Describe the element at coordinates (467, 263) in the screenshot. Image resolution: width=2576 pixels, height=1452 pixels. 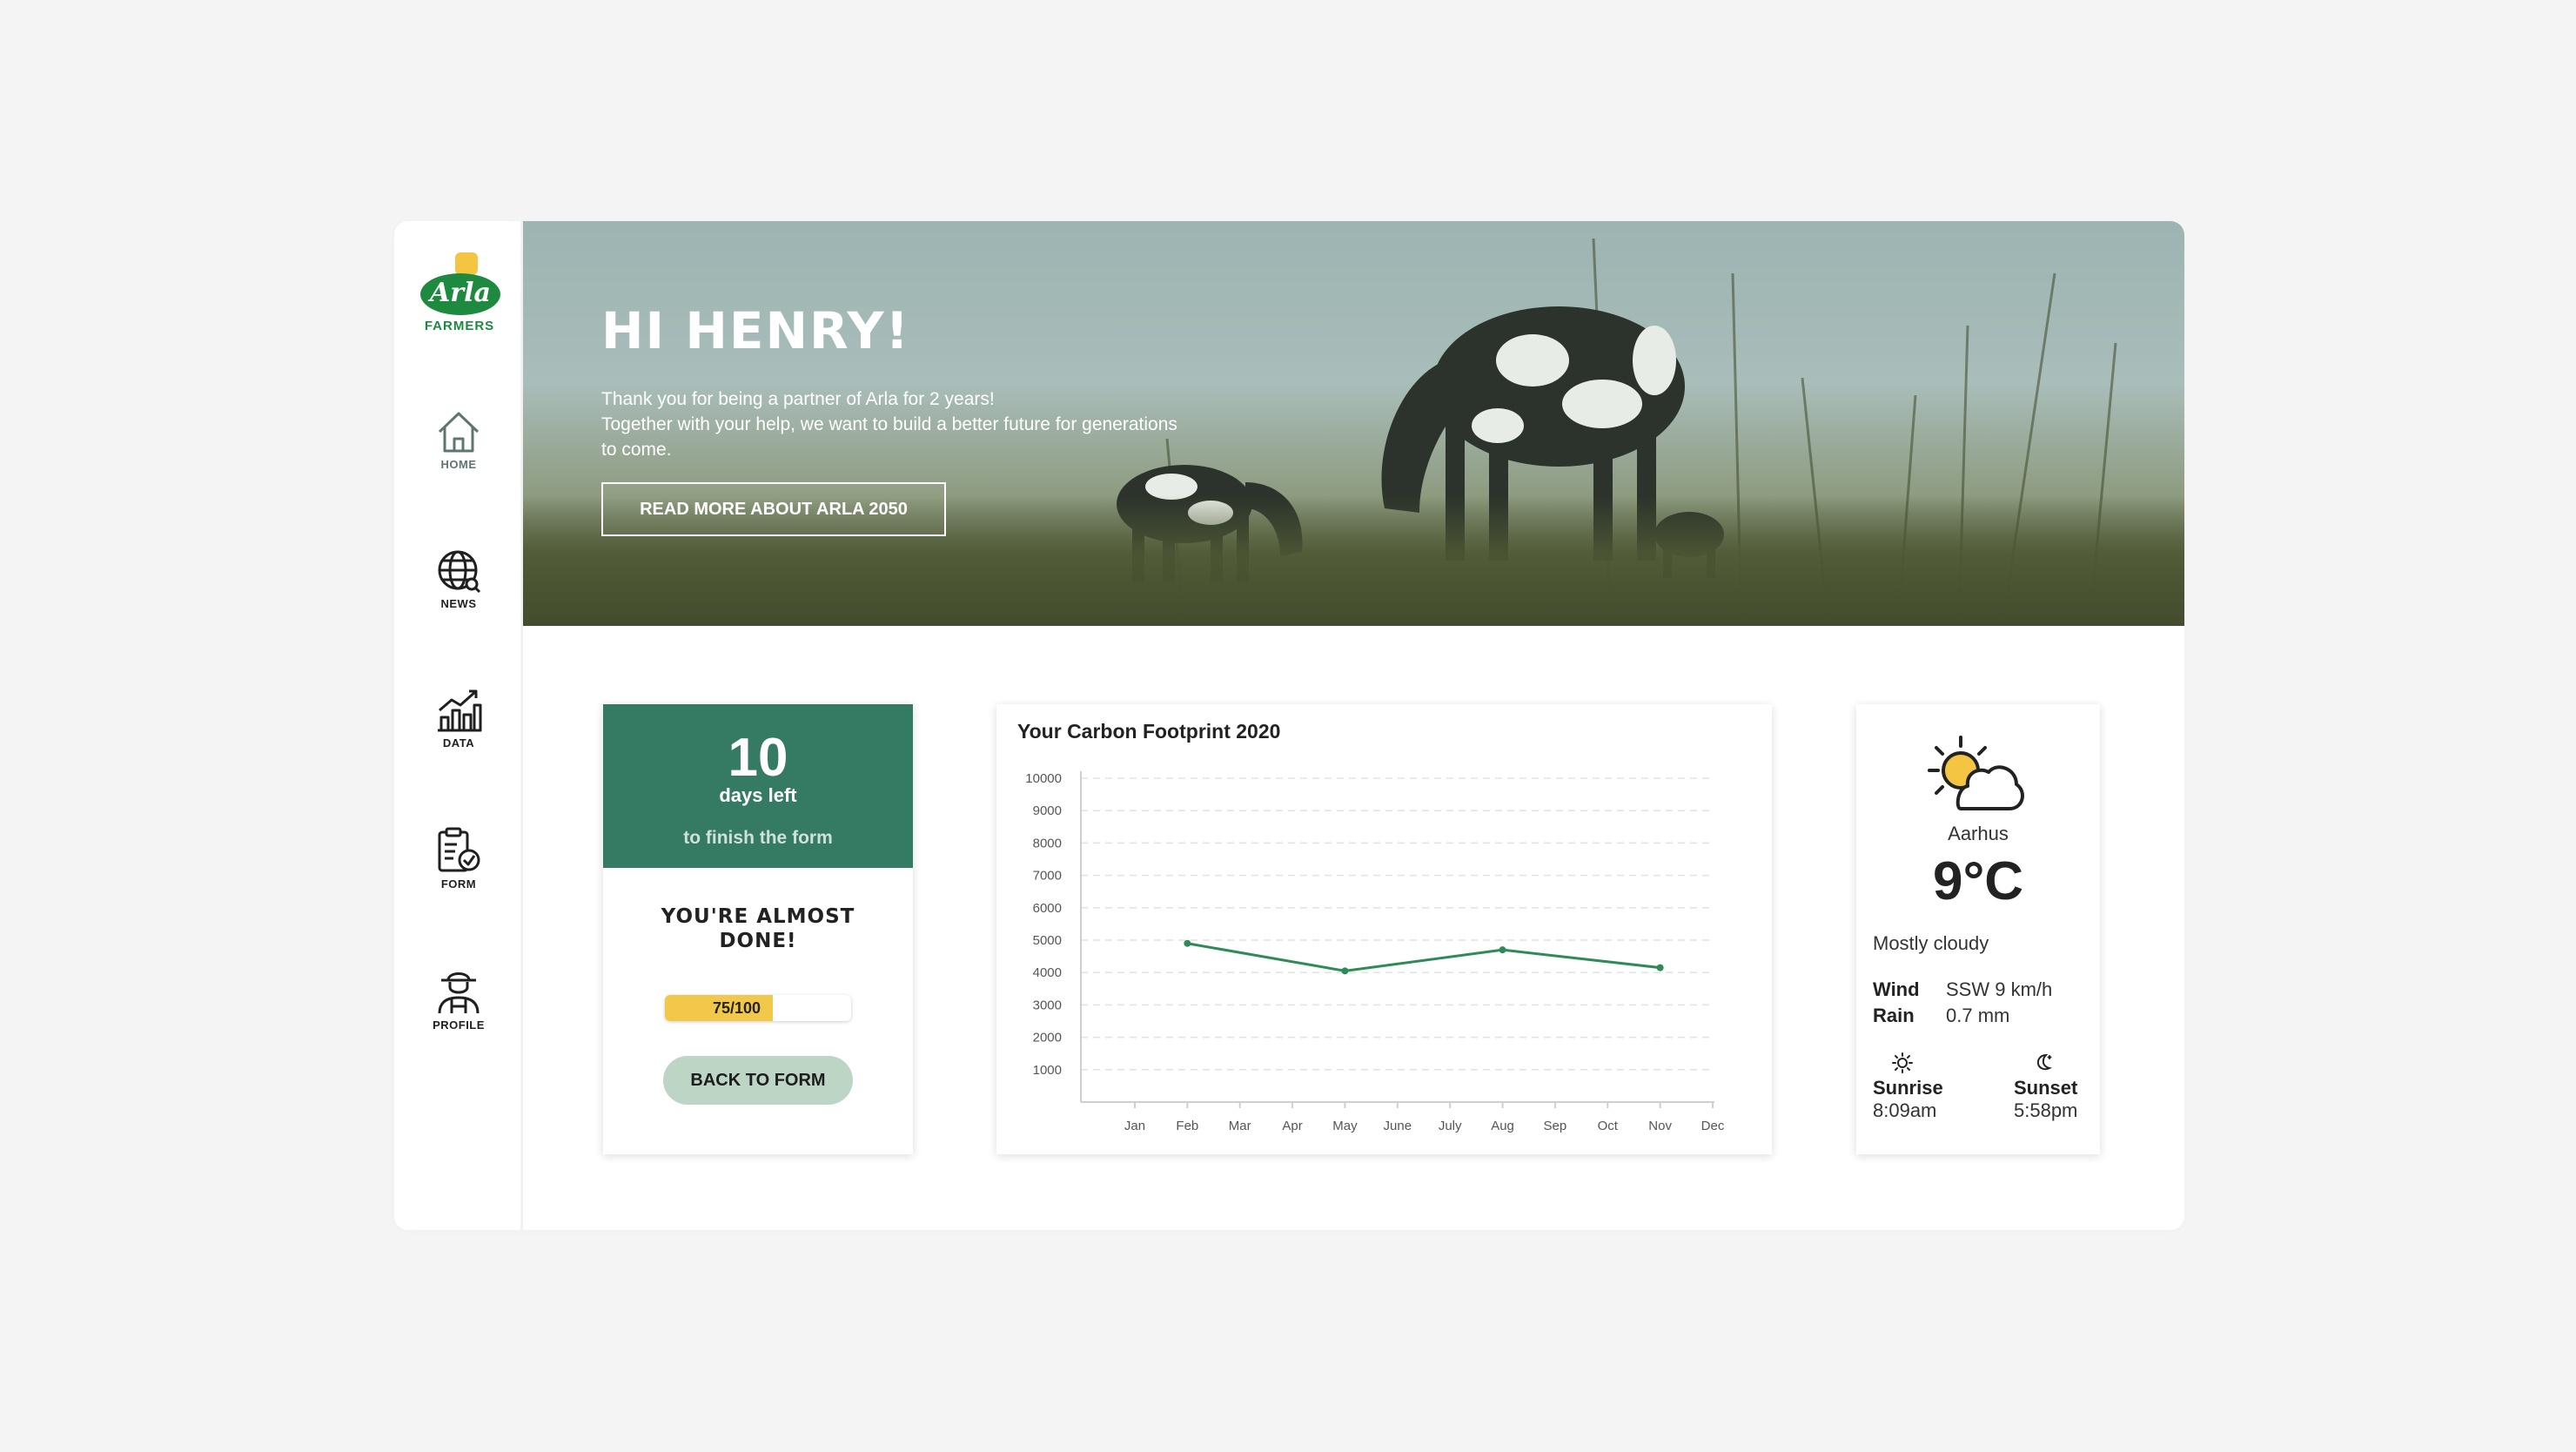
I see `logo-cow-icon` at that location.